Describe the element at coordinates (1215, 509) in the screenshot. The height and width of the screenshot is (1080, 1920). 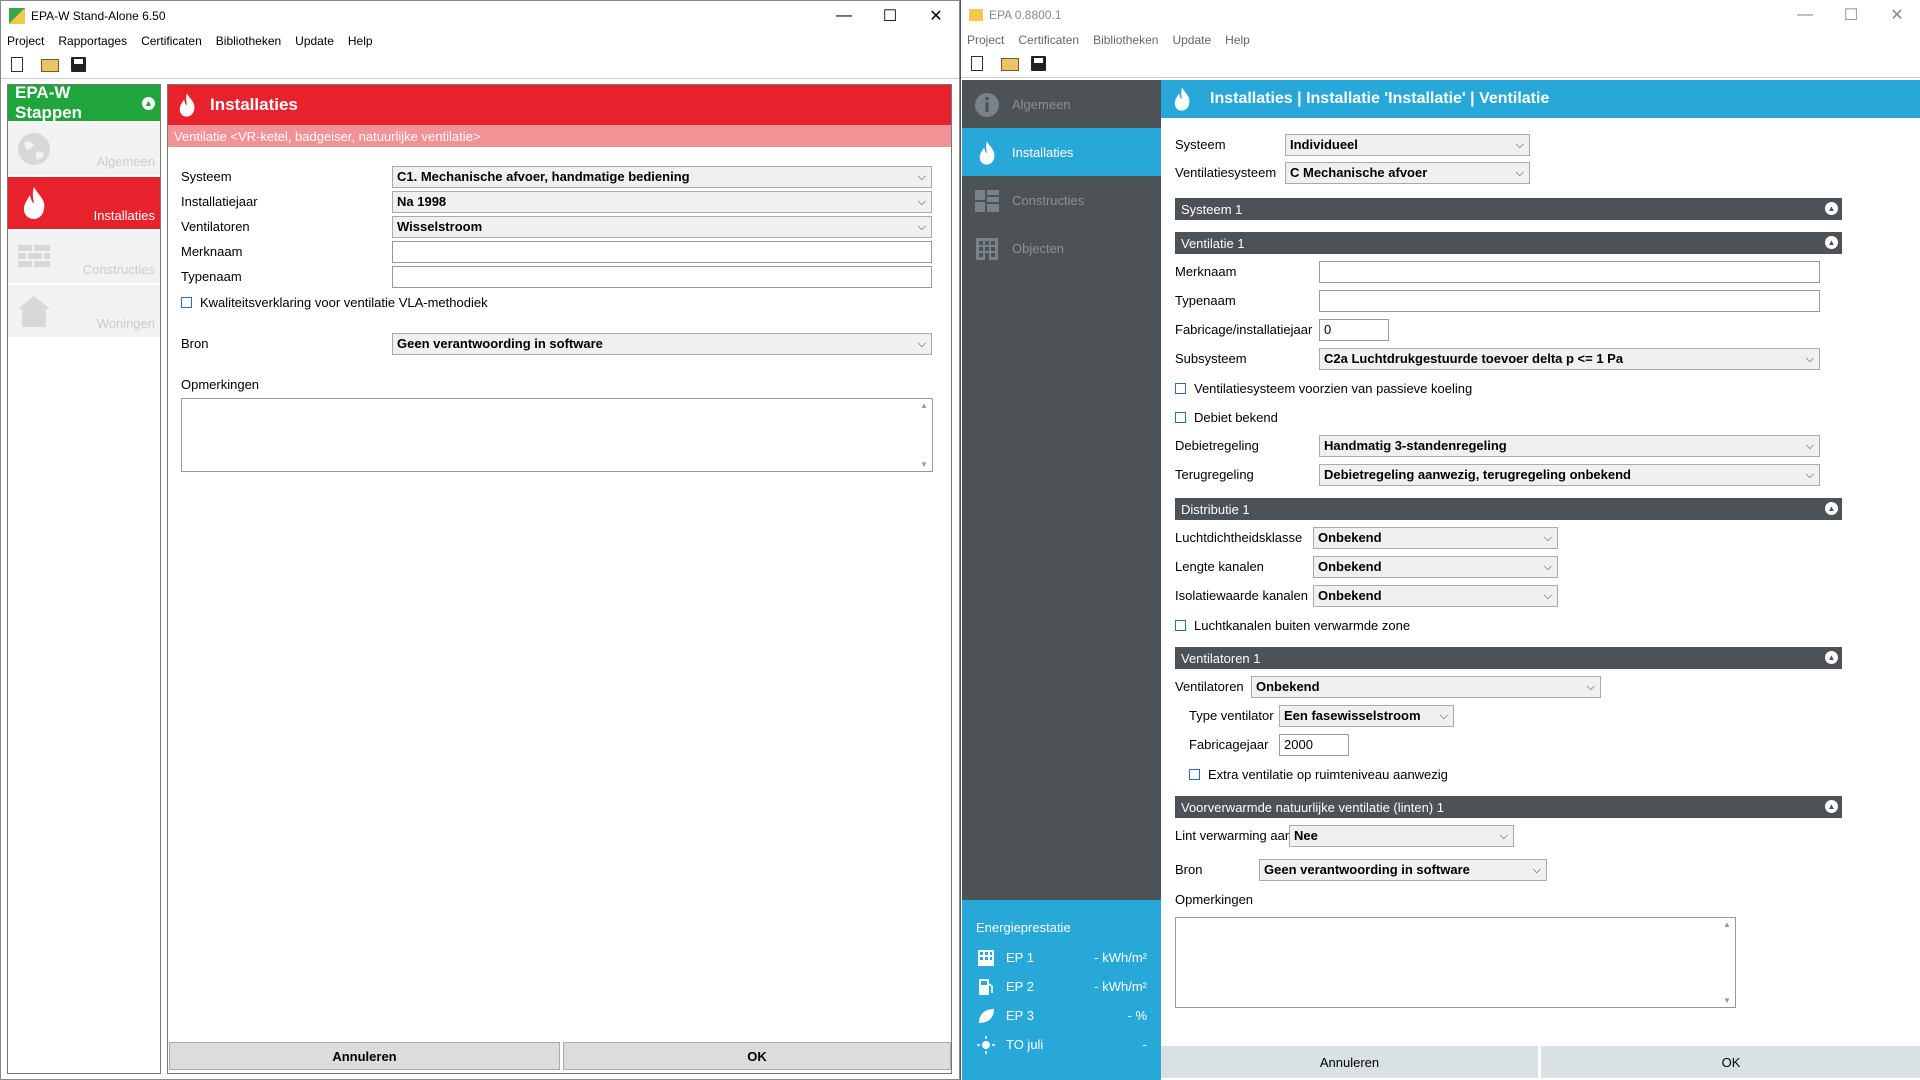
I see `section-title: Distributie 1` at that location.